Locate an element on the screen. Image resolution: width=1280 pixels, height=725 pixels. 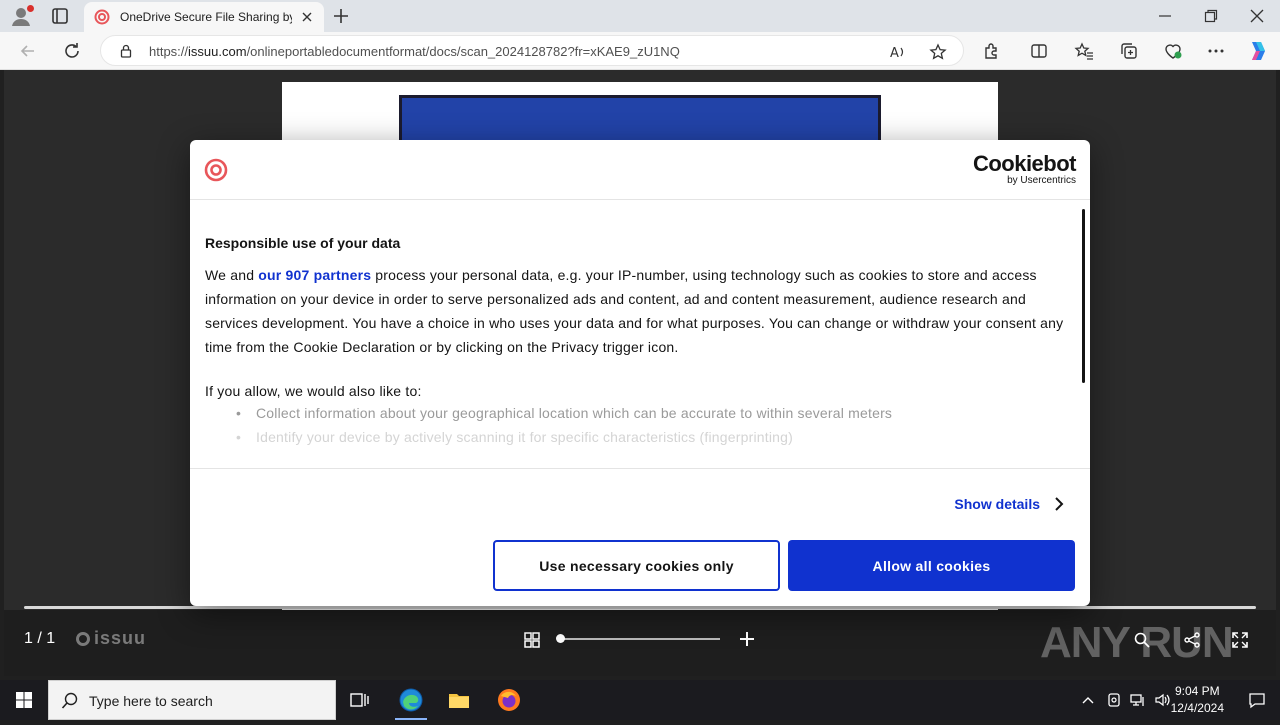
cookie-dialog-header: Cookiebot by Usercentrics is located at coordinates (640, 170).